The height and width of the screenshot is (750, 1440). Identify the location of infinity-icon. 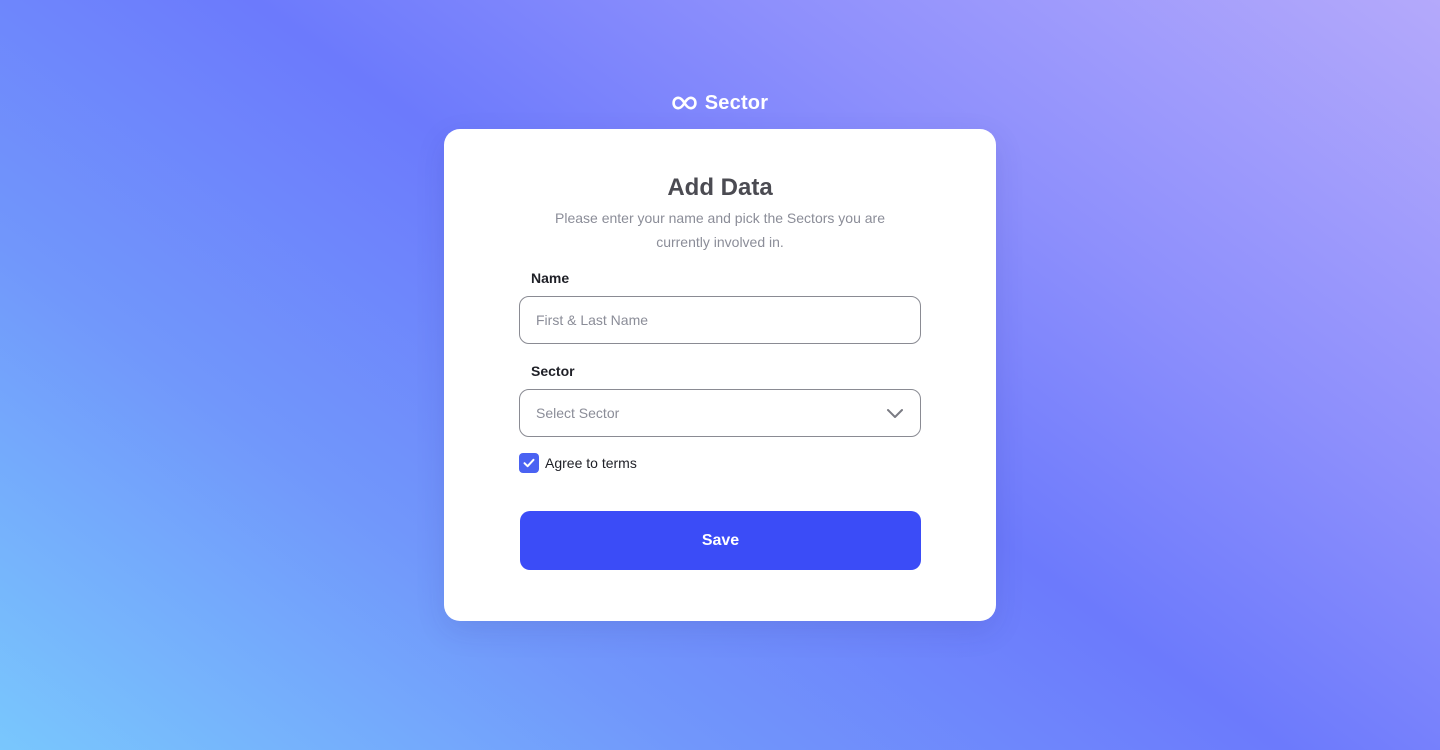
(684, 103).